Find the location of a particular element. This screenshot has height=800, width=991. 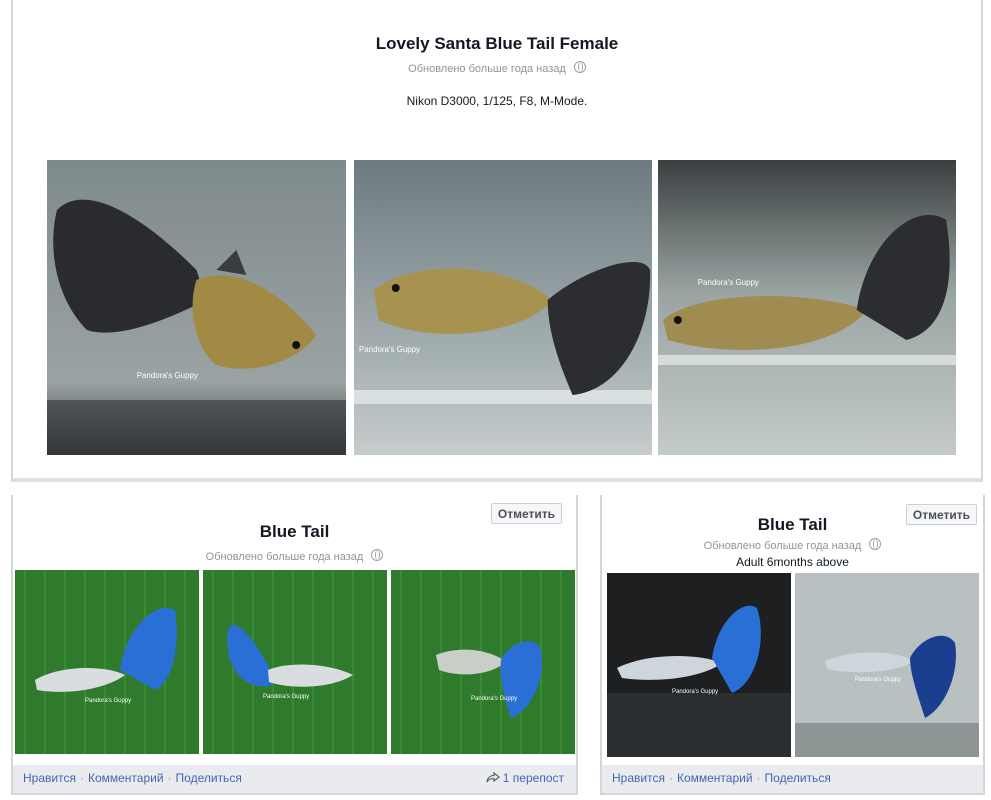

share-arrow-icon is located at coordinates (493, 777).